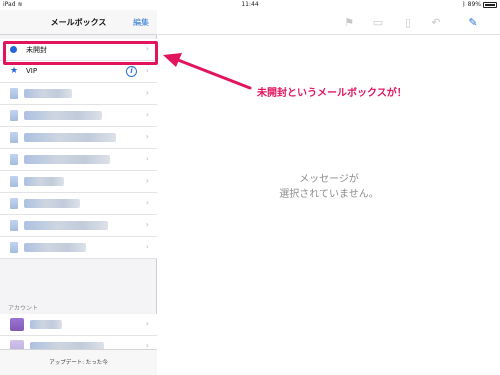 Image resolution: width=500 pixels, height=375 pixels. I want to click on empty-message-line2: 選択されていません。, so click(329, 194).